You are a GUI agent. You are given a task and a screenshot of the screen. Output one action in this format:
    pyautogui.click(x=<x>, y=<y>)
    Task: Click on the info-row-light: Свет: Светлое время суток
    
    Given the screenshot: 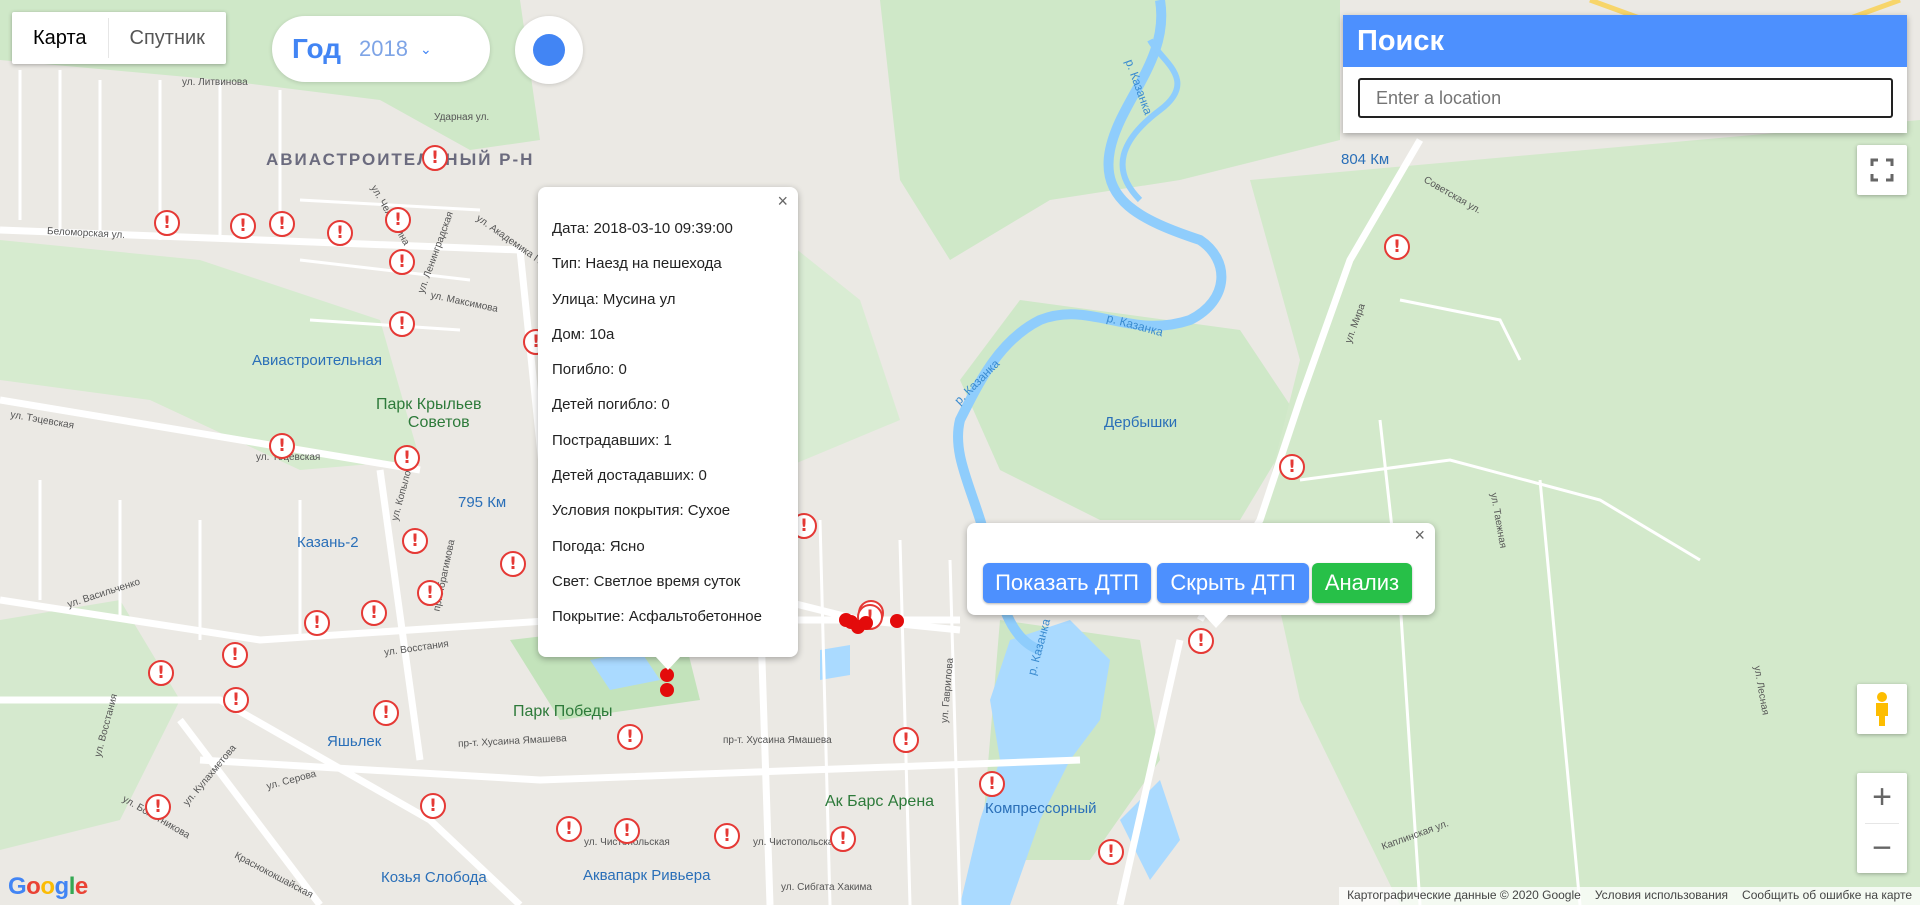 What is the action you would take?
    pyautogui.click(x=646, y=581)
    